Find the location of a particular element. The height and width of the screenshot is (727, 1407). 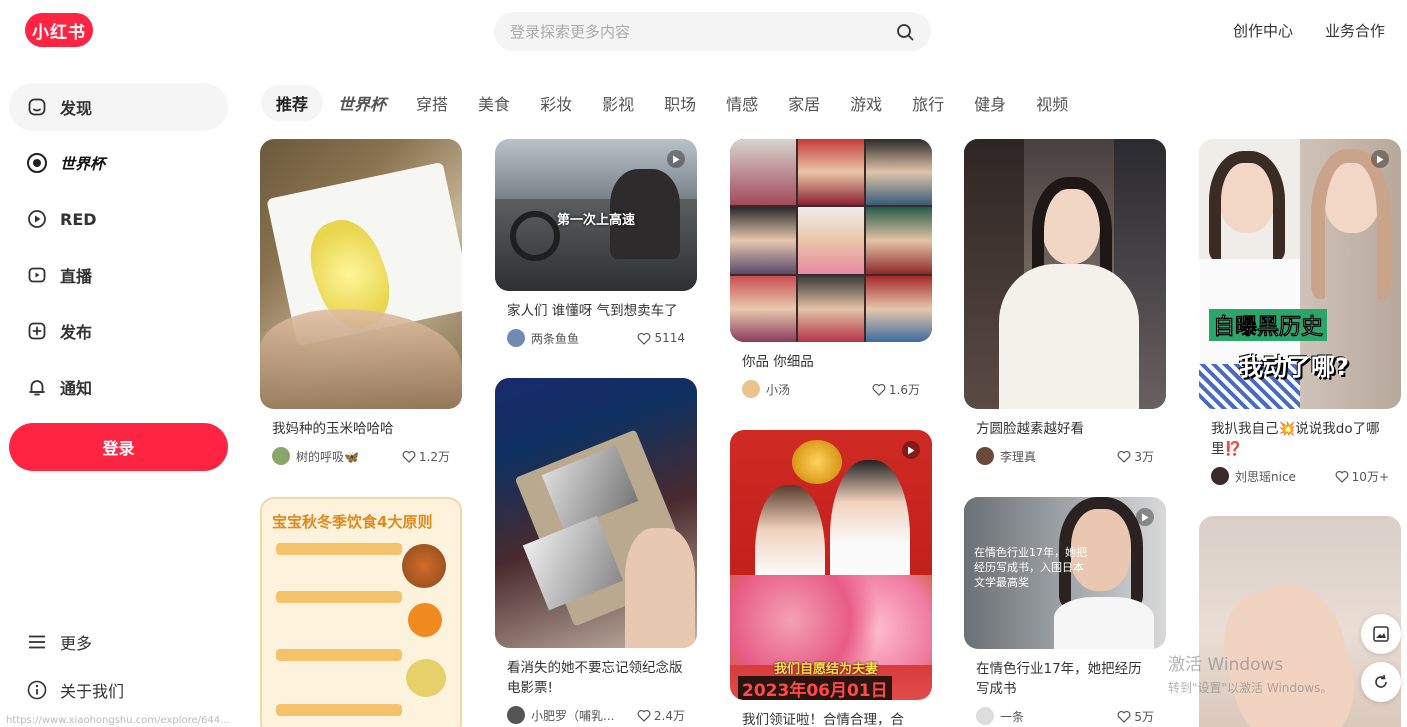

tab-worldcup: 世界杯 is located at coordinates (362, 103).